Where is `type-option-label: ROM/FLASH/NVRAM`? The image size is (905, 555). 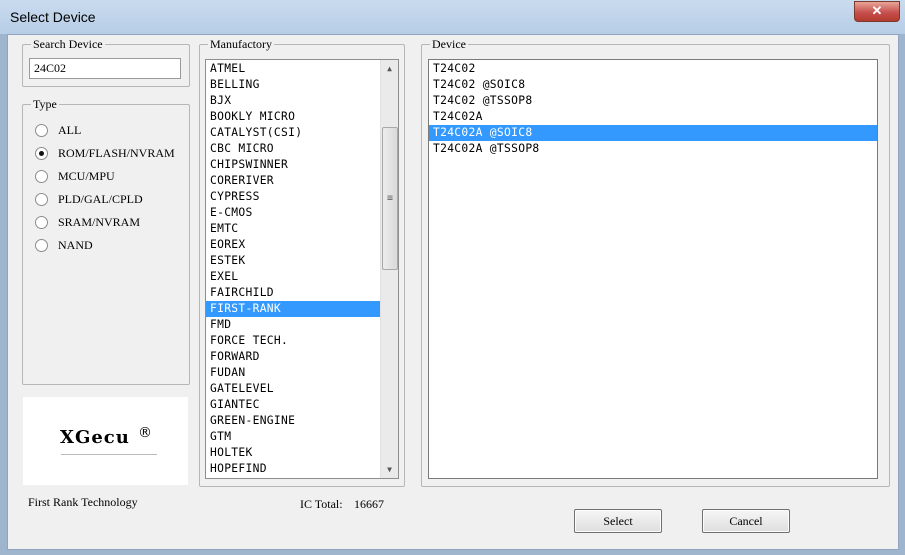
type-option-label: ROM/FLASH/NVRAM is located at coordinates (116, 152).